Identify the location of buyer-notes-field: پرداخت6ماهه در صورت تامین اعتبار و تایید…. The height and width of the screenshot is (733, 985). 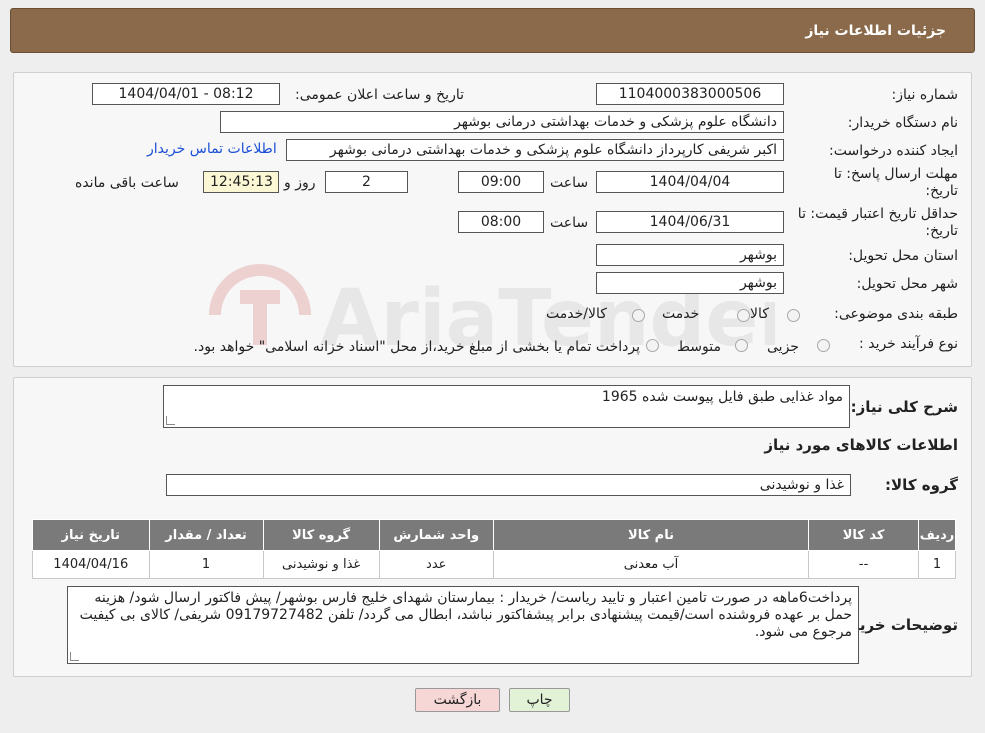
(463, 625).